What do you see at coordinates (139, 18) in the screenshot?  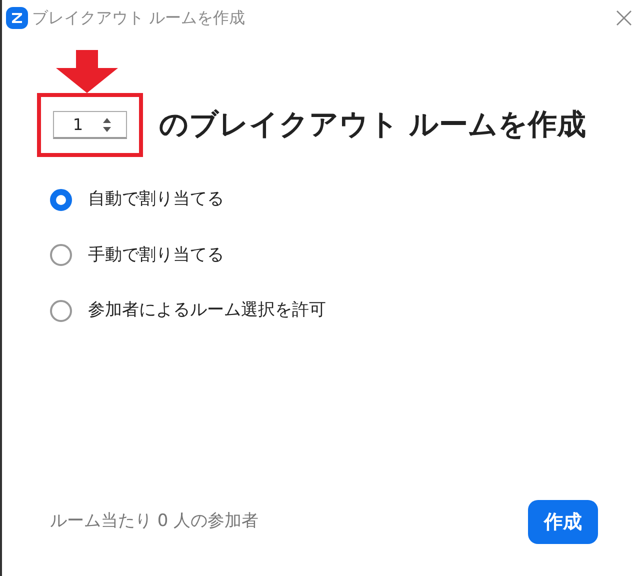 I see `window-title: ブレイクアウト ルームを作成` at bounding box center [139, 18].